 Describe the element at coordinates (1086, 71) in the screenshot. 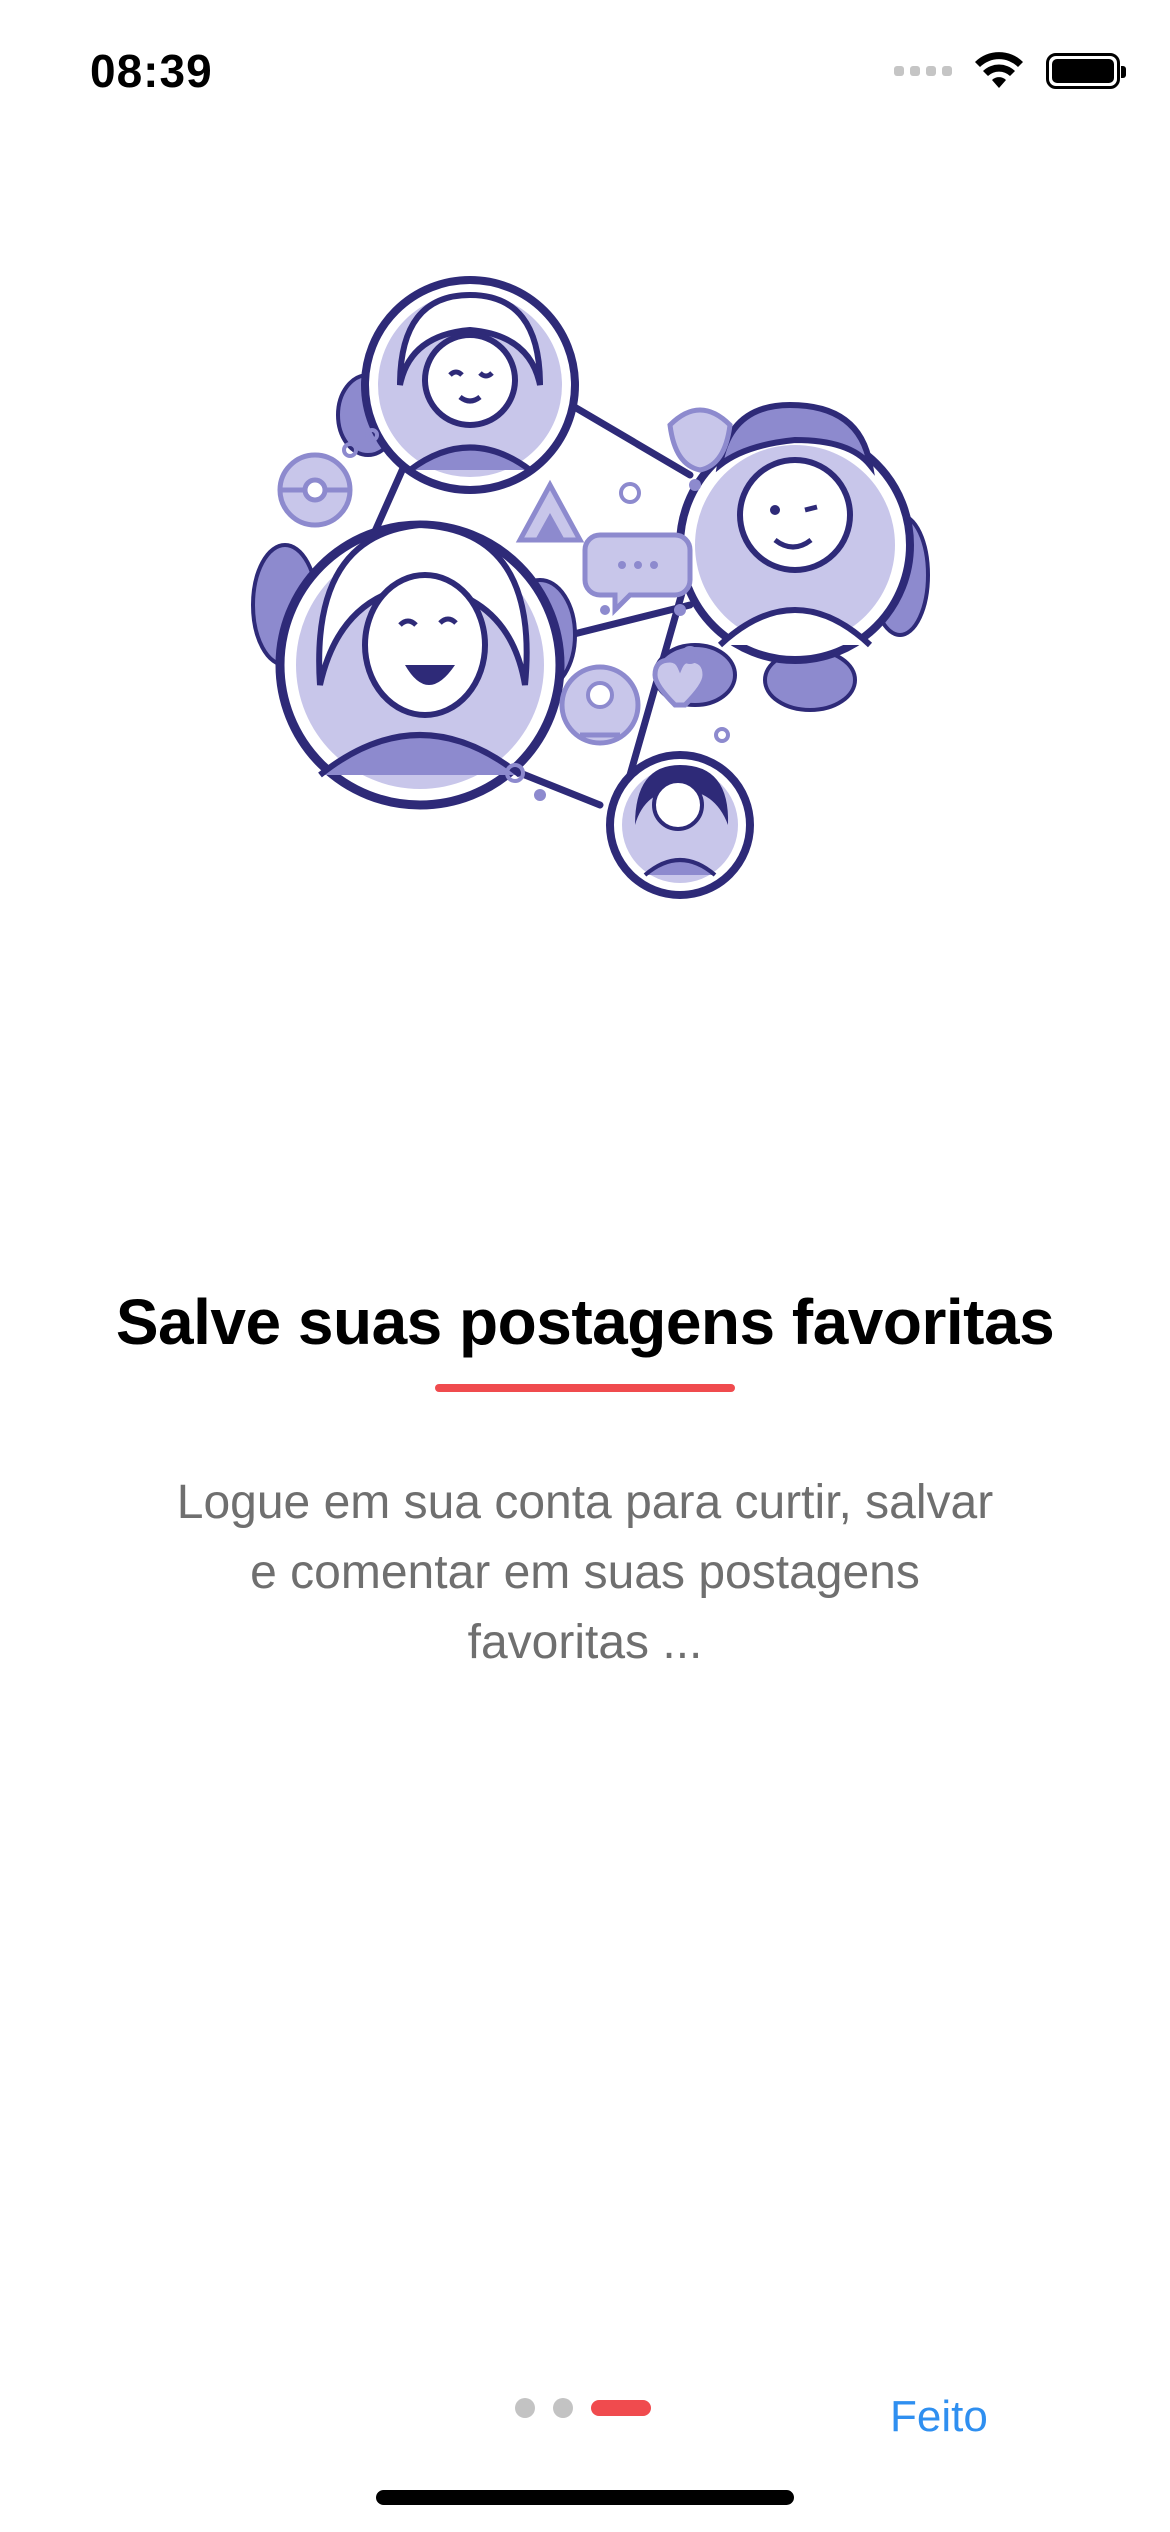

I see `battery-icon` at that location.